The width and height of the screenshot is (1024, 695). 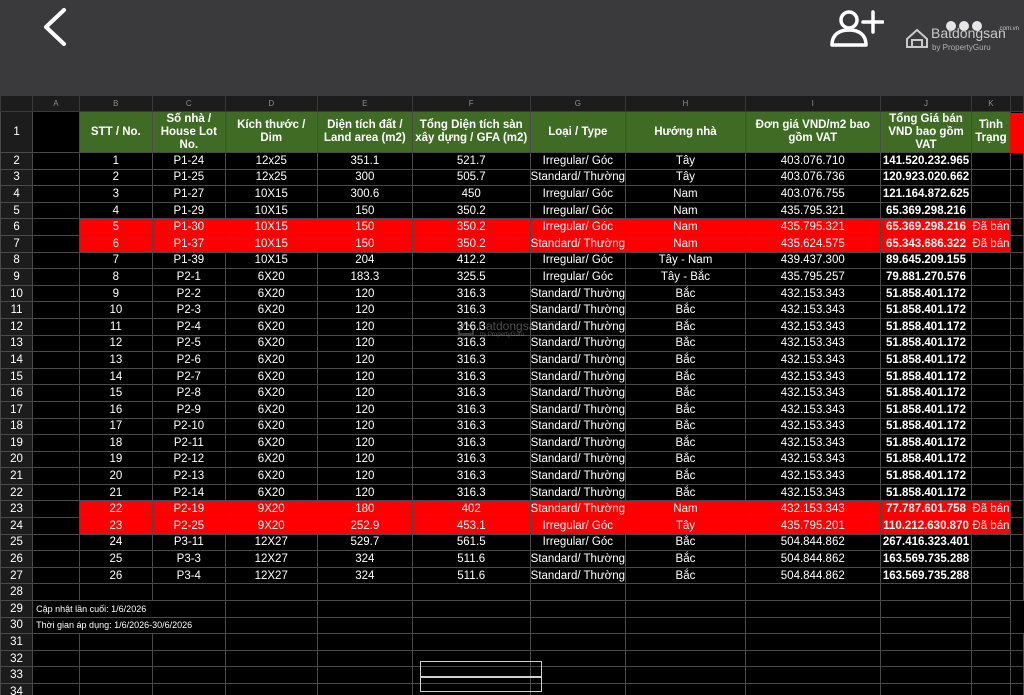 What do you see at coordinates (685, 103) in the screenshot?
I see `column-header-H: H` at bounding box center [685, 103].